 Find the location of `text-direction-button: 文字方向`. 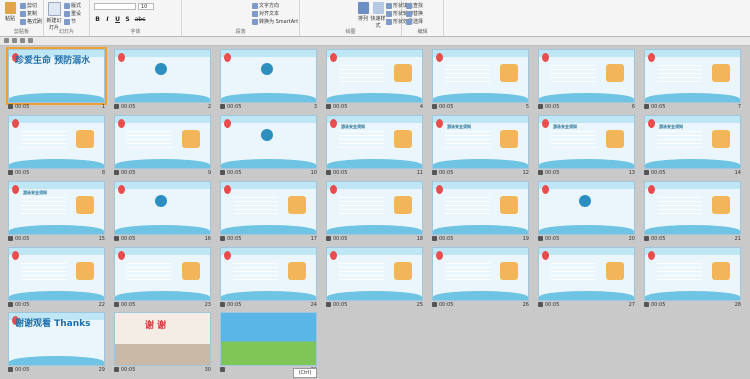

text-direction-button: 文字方向 is located at coordinates (265, 5).